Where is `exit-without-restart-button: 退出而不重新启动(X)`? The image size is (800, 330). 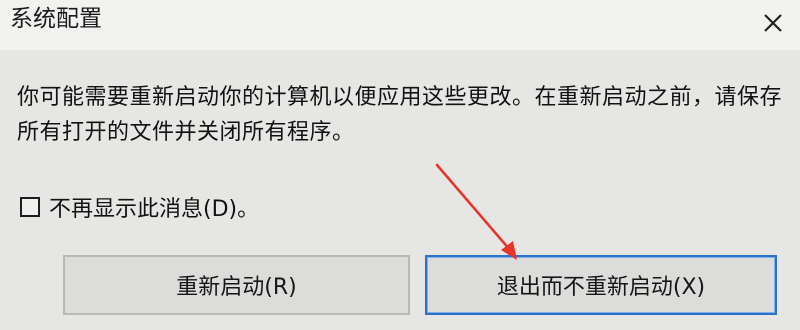
exit-without-restart-button: 退出而不重新启动(X) is located at coordinates (601, 285).